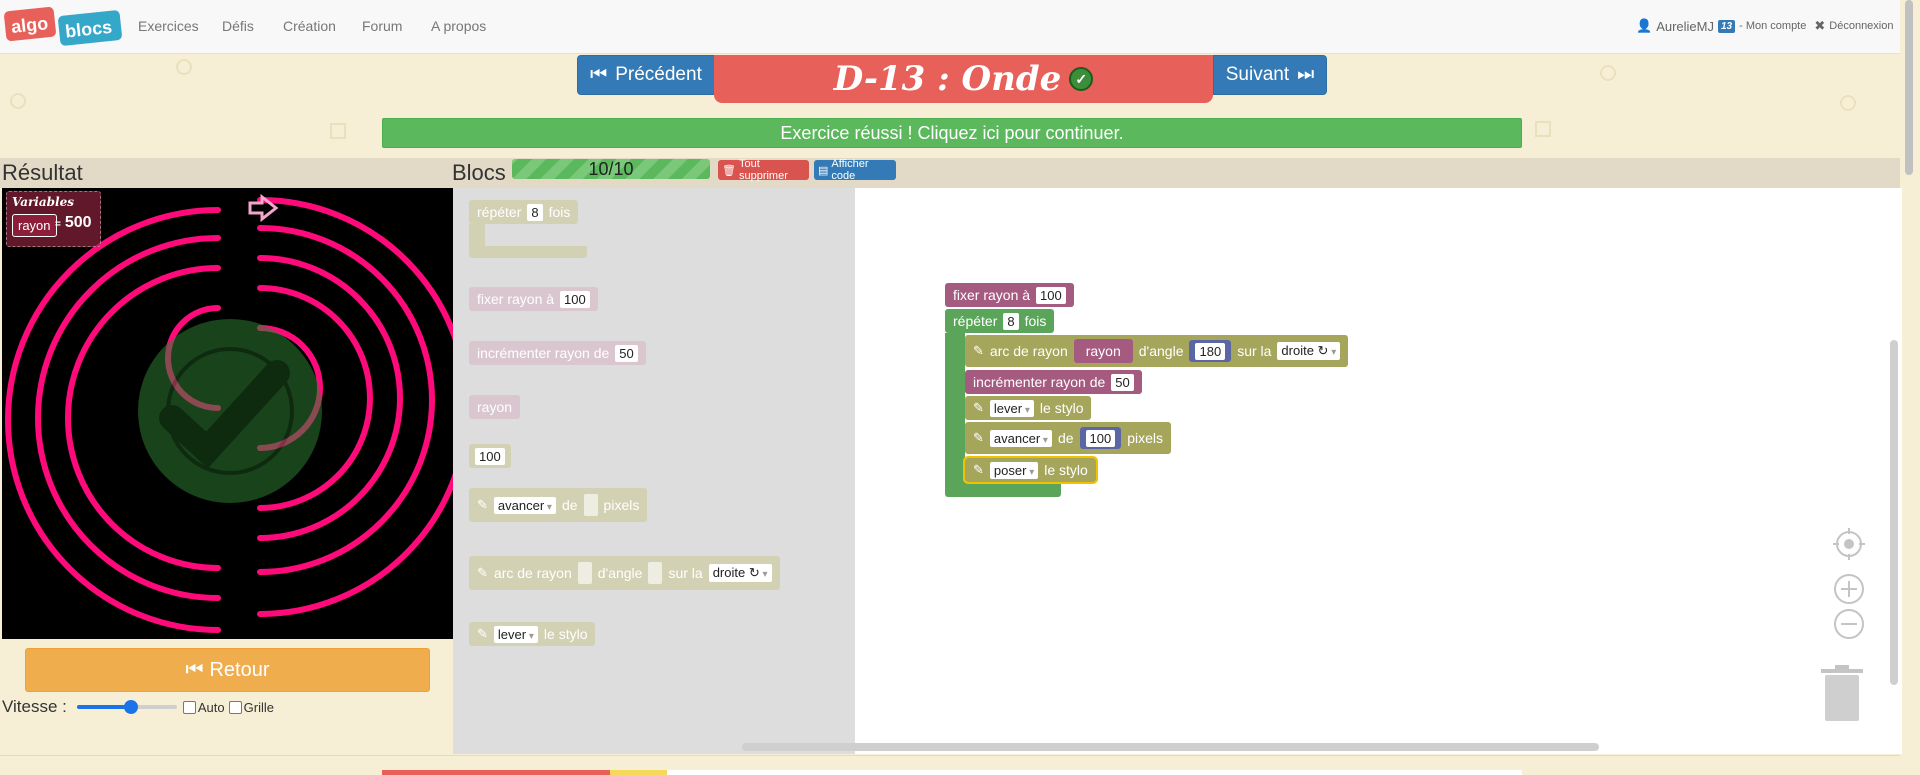 Image resolution: width=1920 pixels, height=775 pixels. Describe the element at coordinates (1039, 382) in the screenshot. I see `ws-increment-label: incrémenter rayon de` at that location.